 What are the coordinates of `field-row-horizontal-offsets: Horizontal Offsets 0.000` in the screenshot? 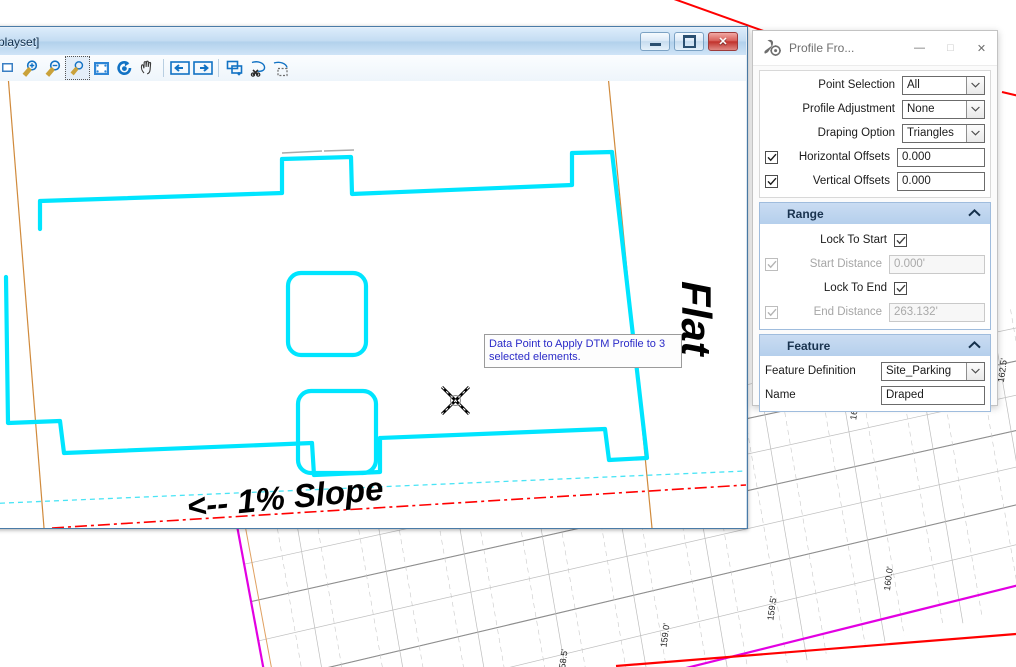 It's located at (875, 157).